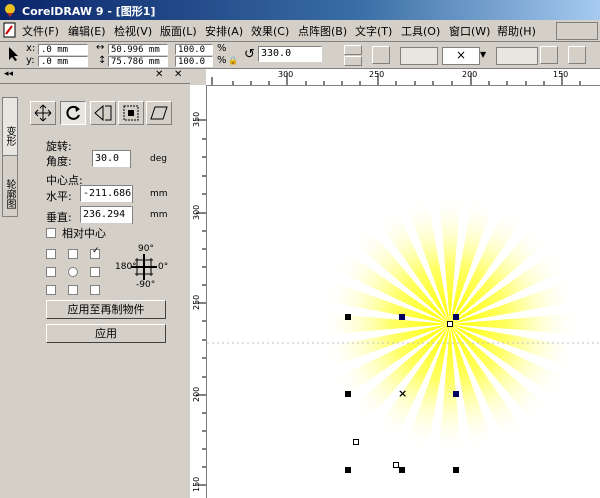  What do you see at coordinates (300, 10) in the screenshot?
I see `title-bar: CorelDRAW 9 - [图形1]` at bounding box center [300, 10].